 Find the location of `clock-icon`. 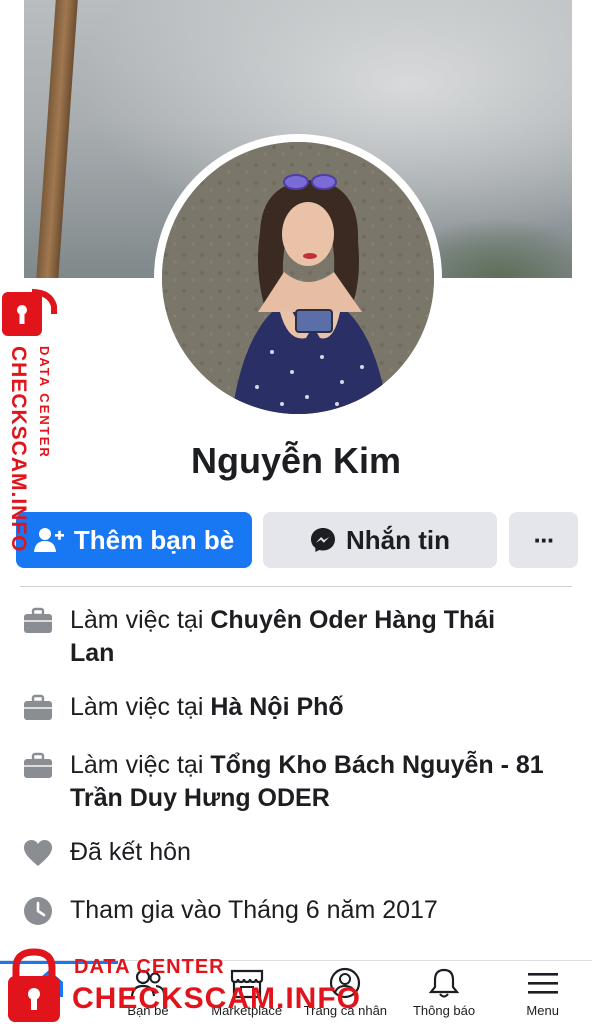

clock-icon is located at coordinates (38, 911).